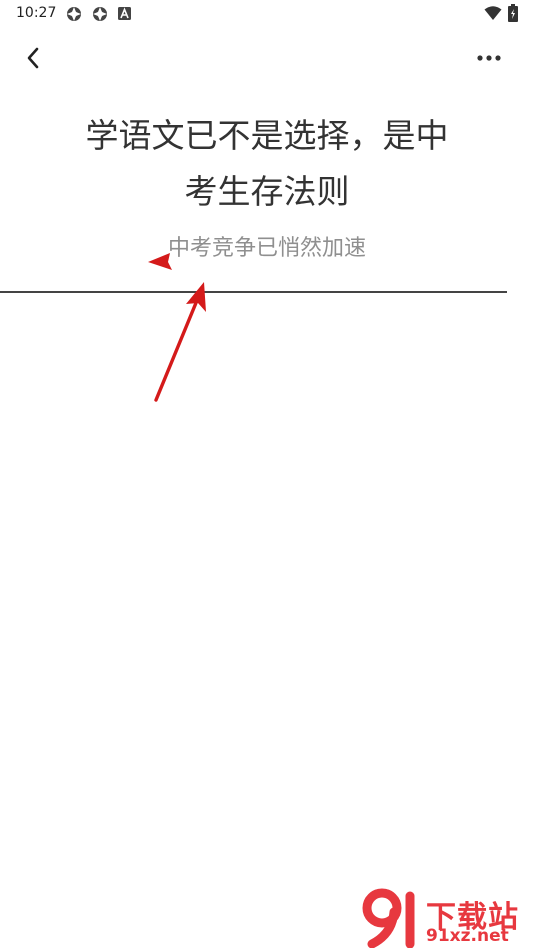 Image resolution: width=534 pixels, height=950 pixels. I want to click on status-bar: 10:27, so click(267, 14).